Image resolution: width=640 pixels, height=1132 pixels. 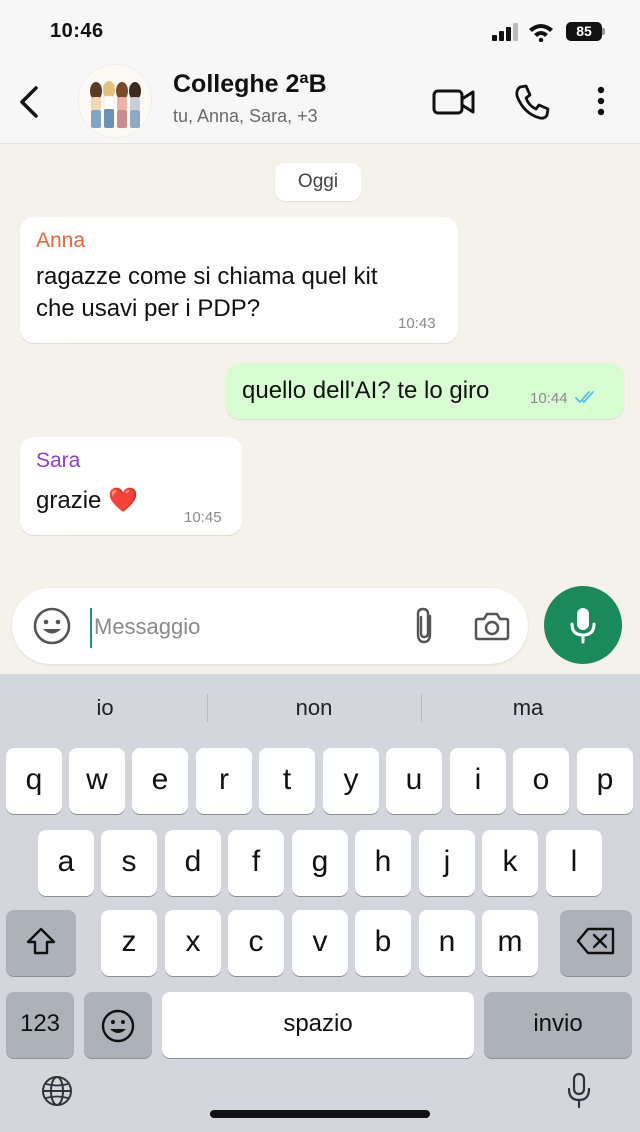 I want to click on message-bubble-outgoing: quello dell'AI? te lo giro 10:44, so click(x=425, y=391).